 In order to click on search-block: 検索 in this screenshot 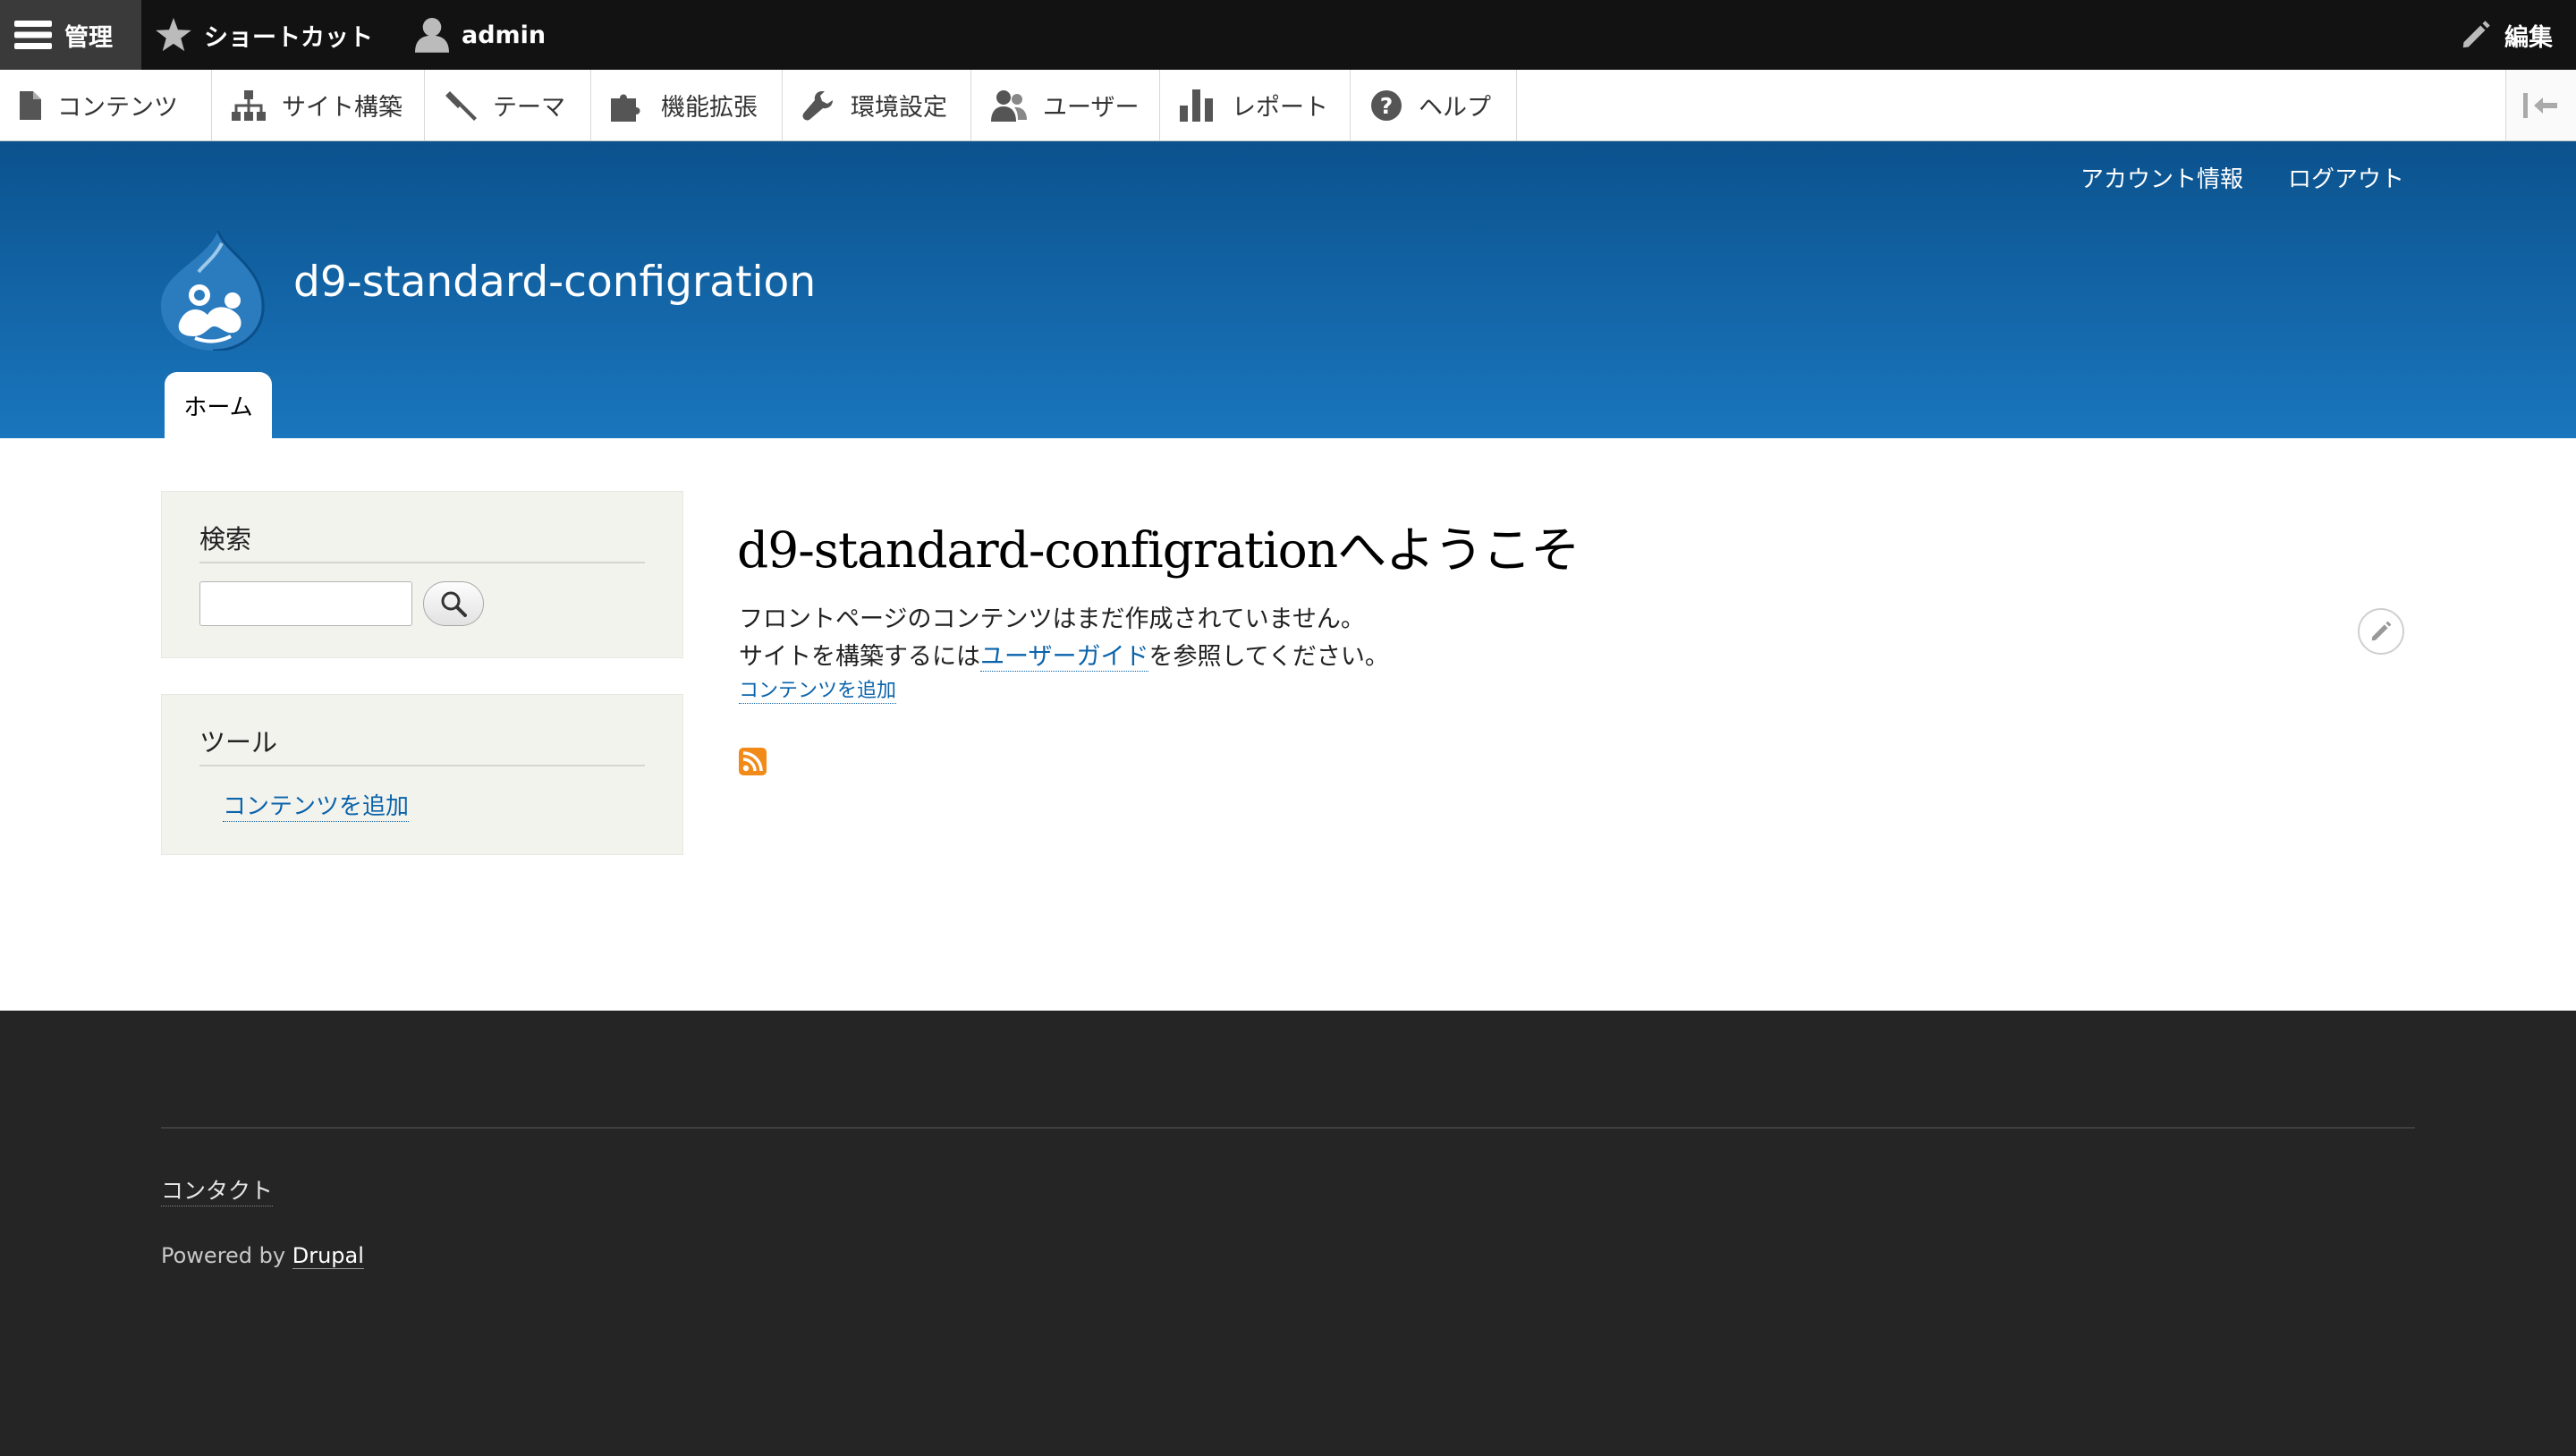, I will do `click(422, 574)`.